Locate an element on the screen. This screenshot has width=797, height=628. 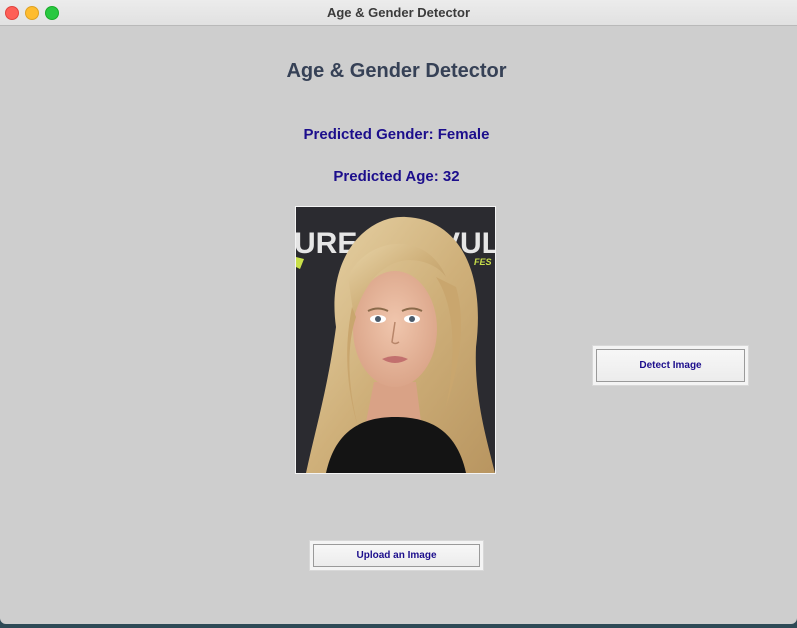
uploaded-photo: URE VULT FES is located at coordinates (395, 340).